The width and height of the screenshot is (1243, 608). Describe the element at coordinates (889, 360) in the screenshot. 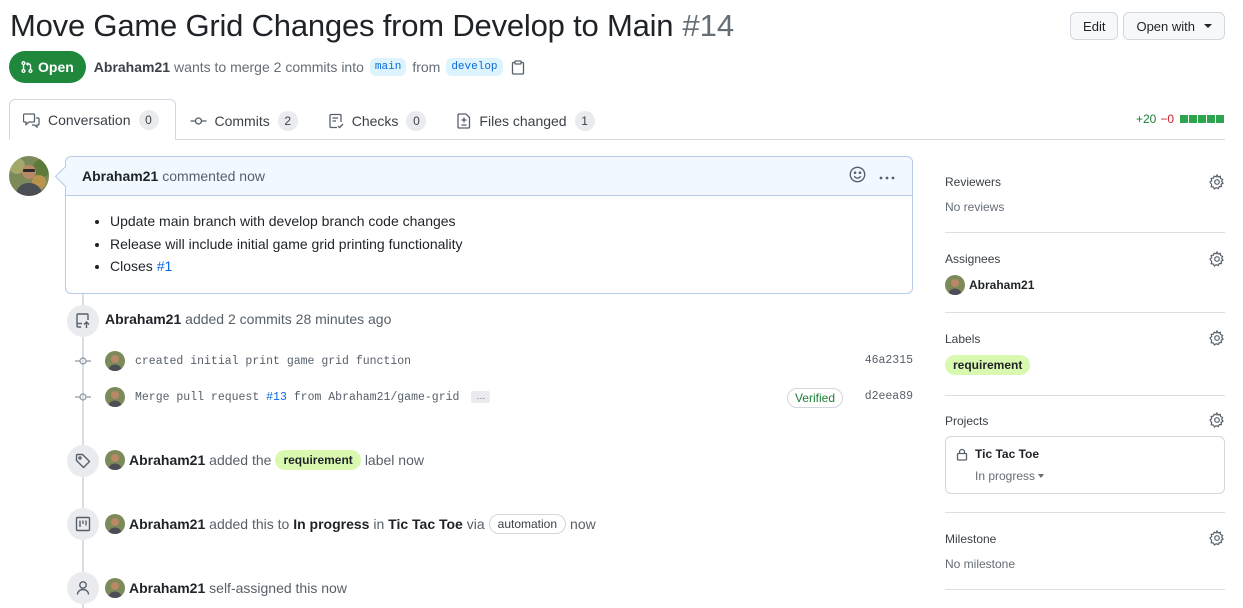

I see `commit-sha: 46a2315` at that location.